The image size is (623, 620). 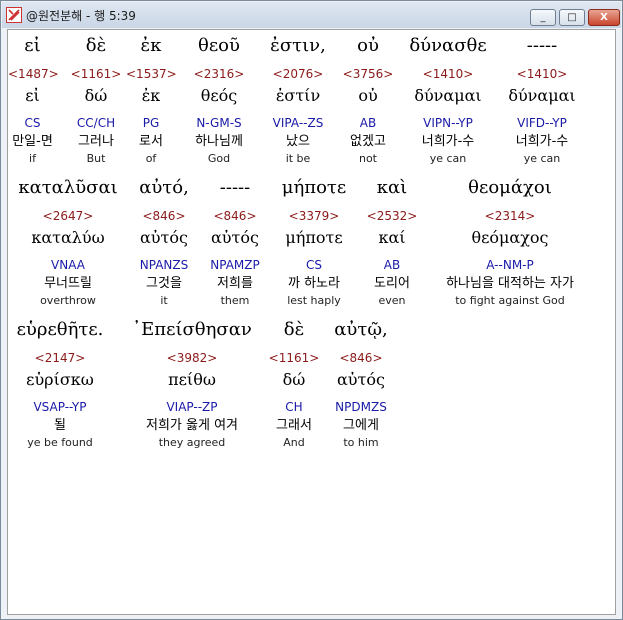 What do you see at coordinates (151, 45) in the screenshot?
I see `greek-word: ἐκ` at bounding box center [151, 45].